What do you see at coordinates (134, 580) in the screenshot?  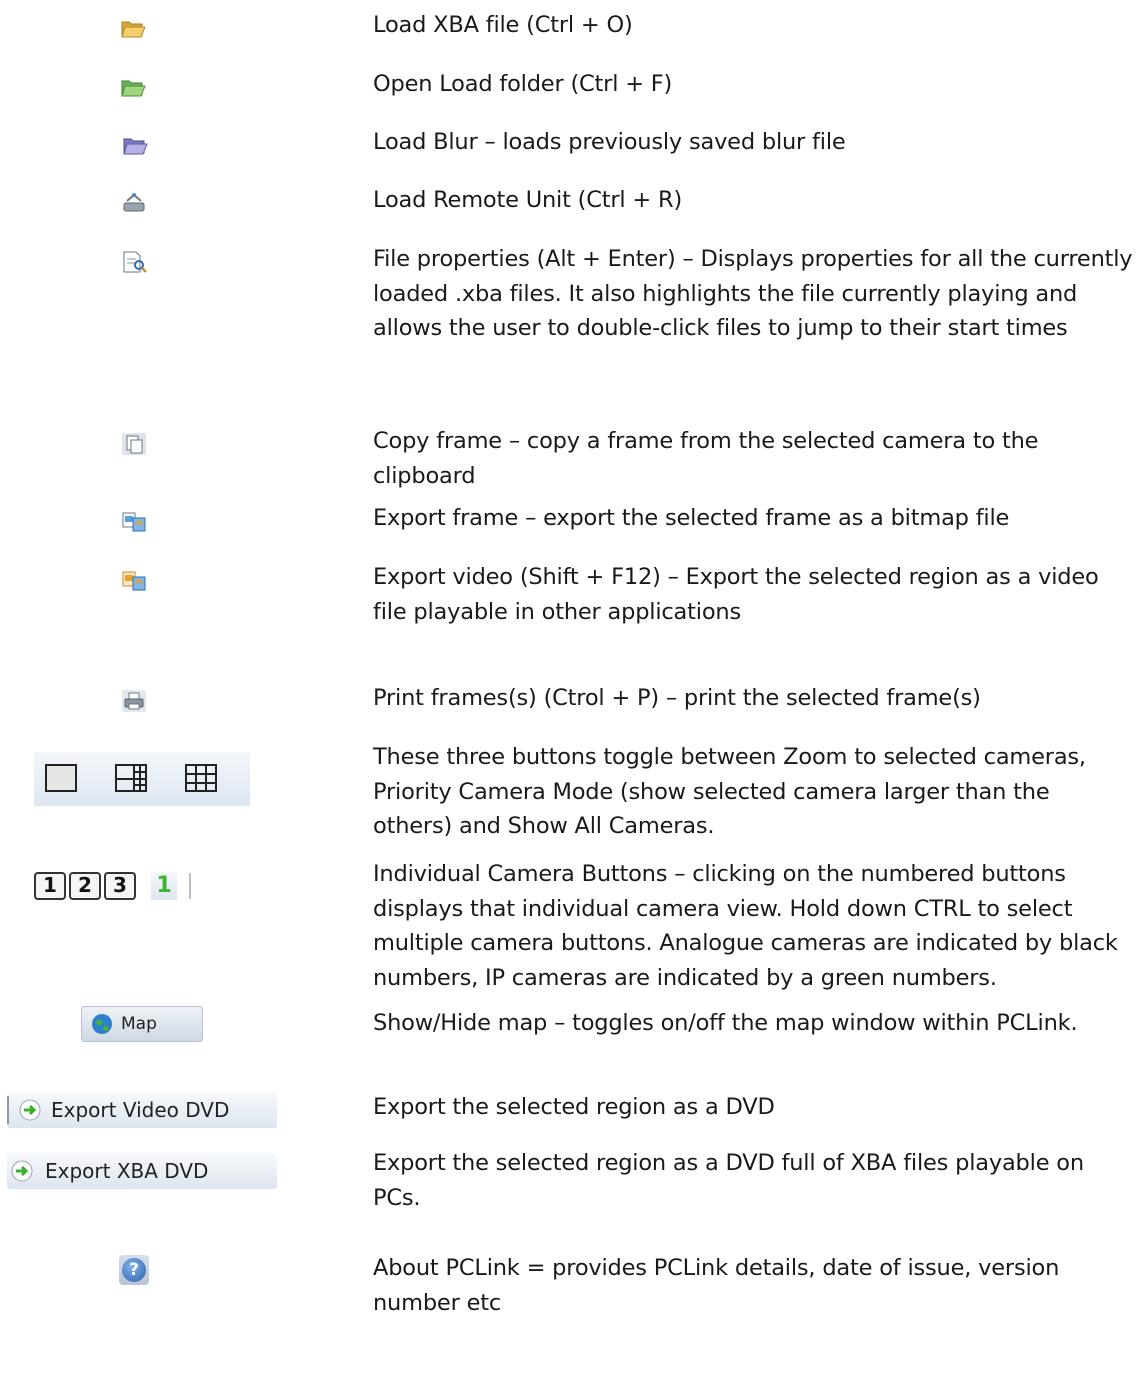 I see `export-video-icon` at bounding box center [134, 580].